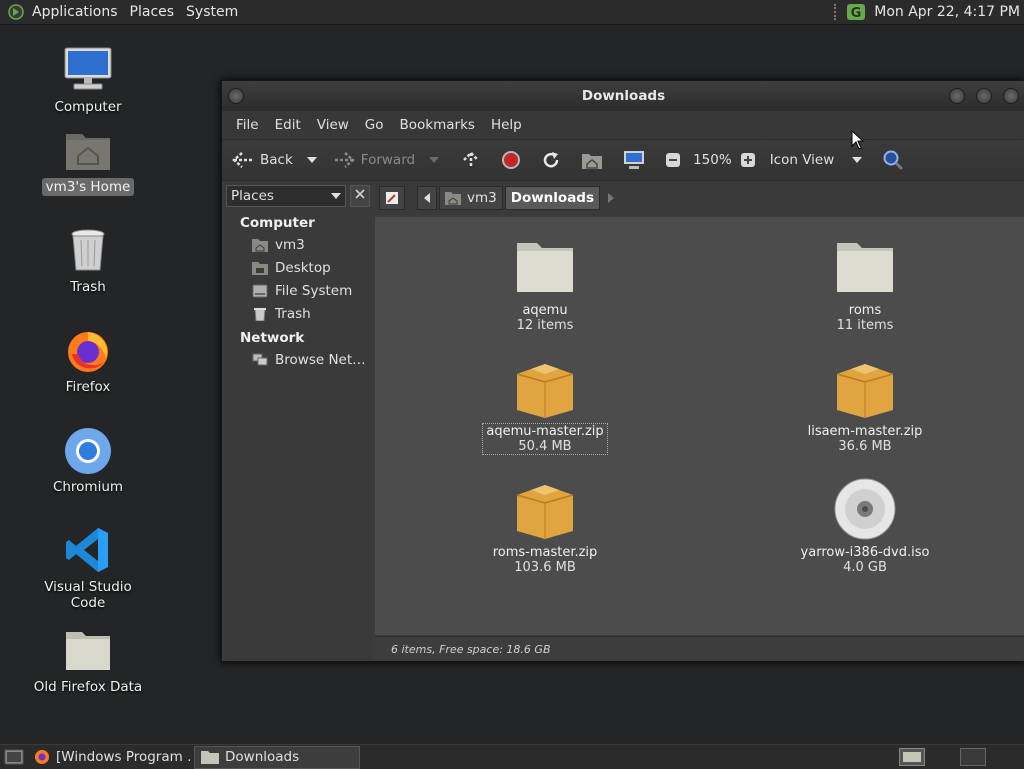 The image size is (1024, 769). I want to click on file-item-aqemu: aqemu 12 items, so click(545, 284).